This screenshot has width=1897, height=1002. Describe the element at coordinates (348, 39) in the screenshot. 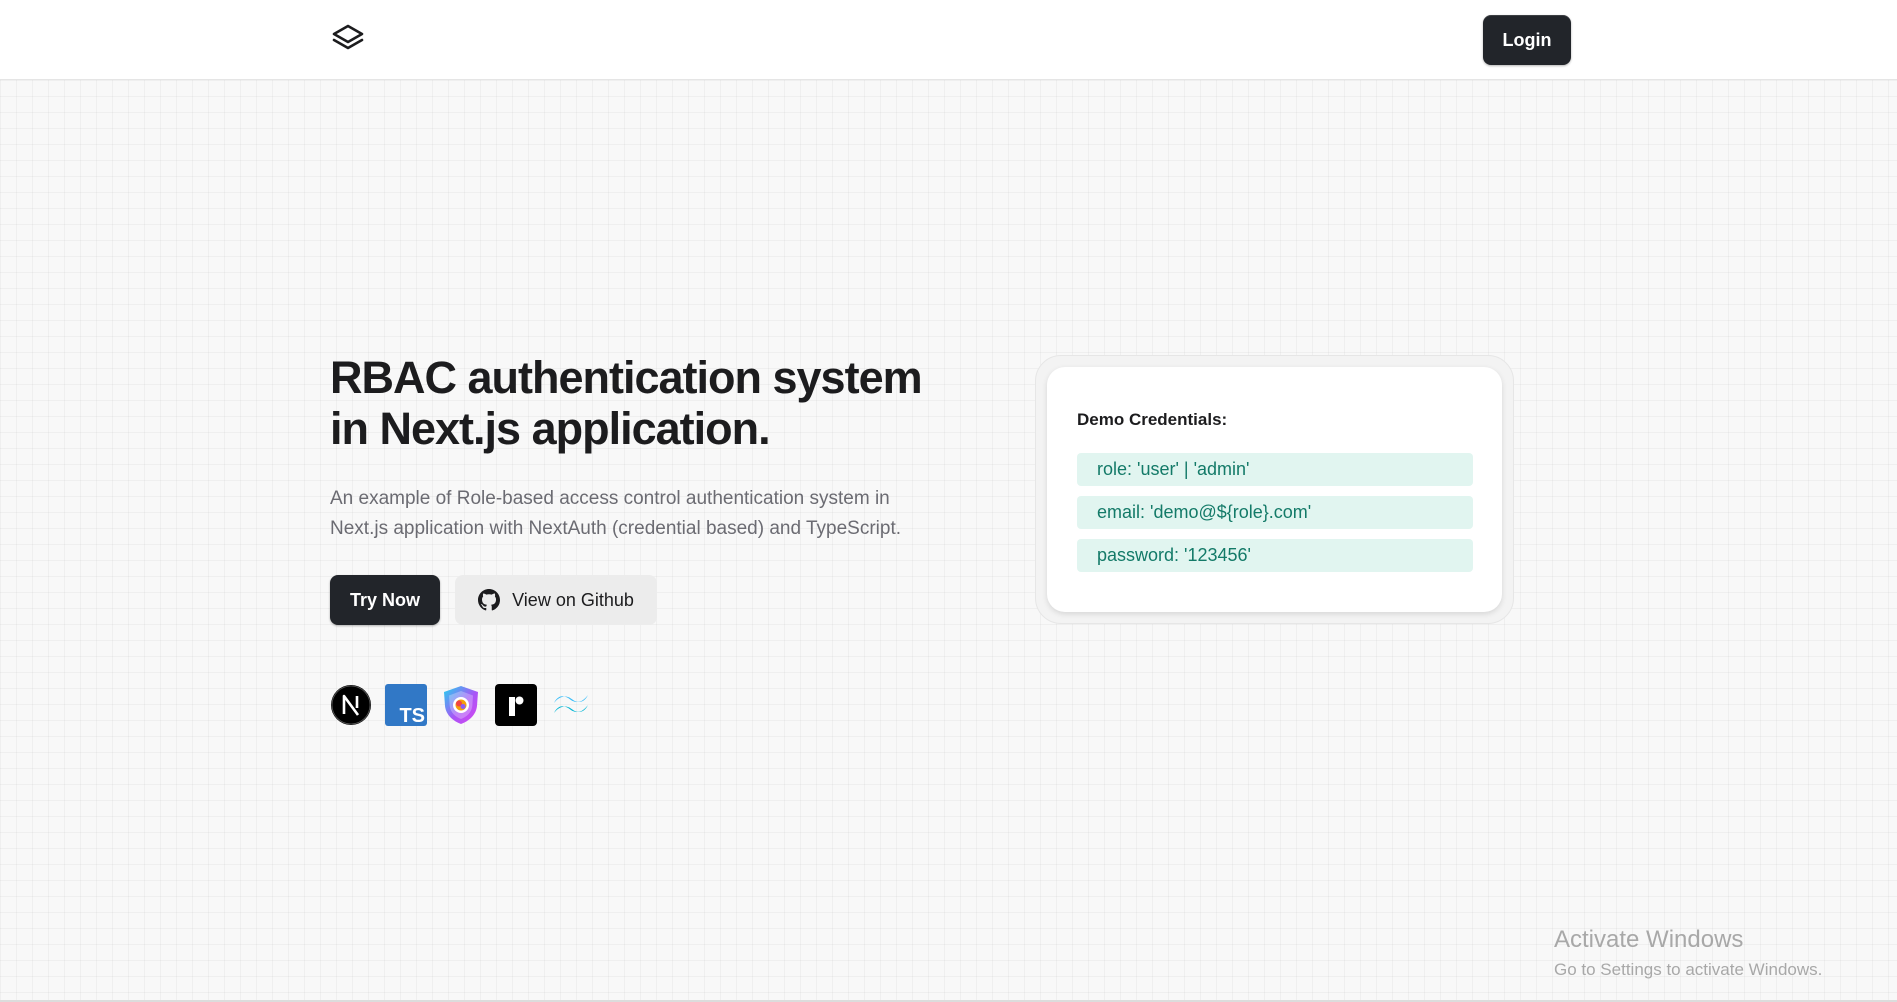

I see `layers-icon` at that location.